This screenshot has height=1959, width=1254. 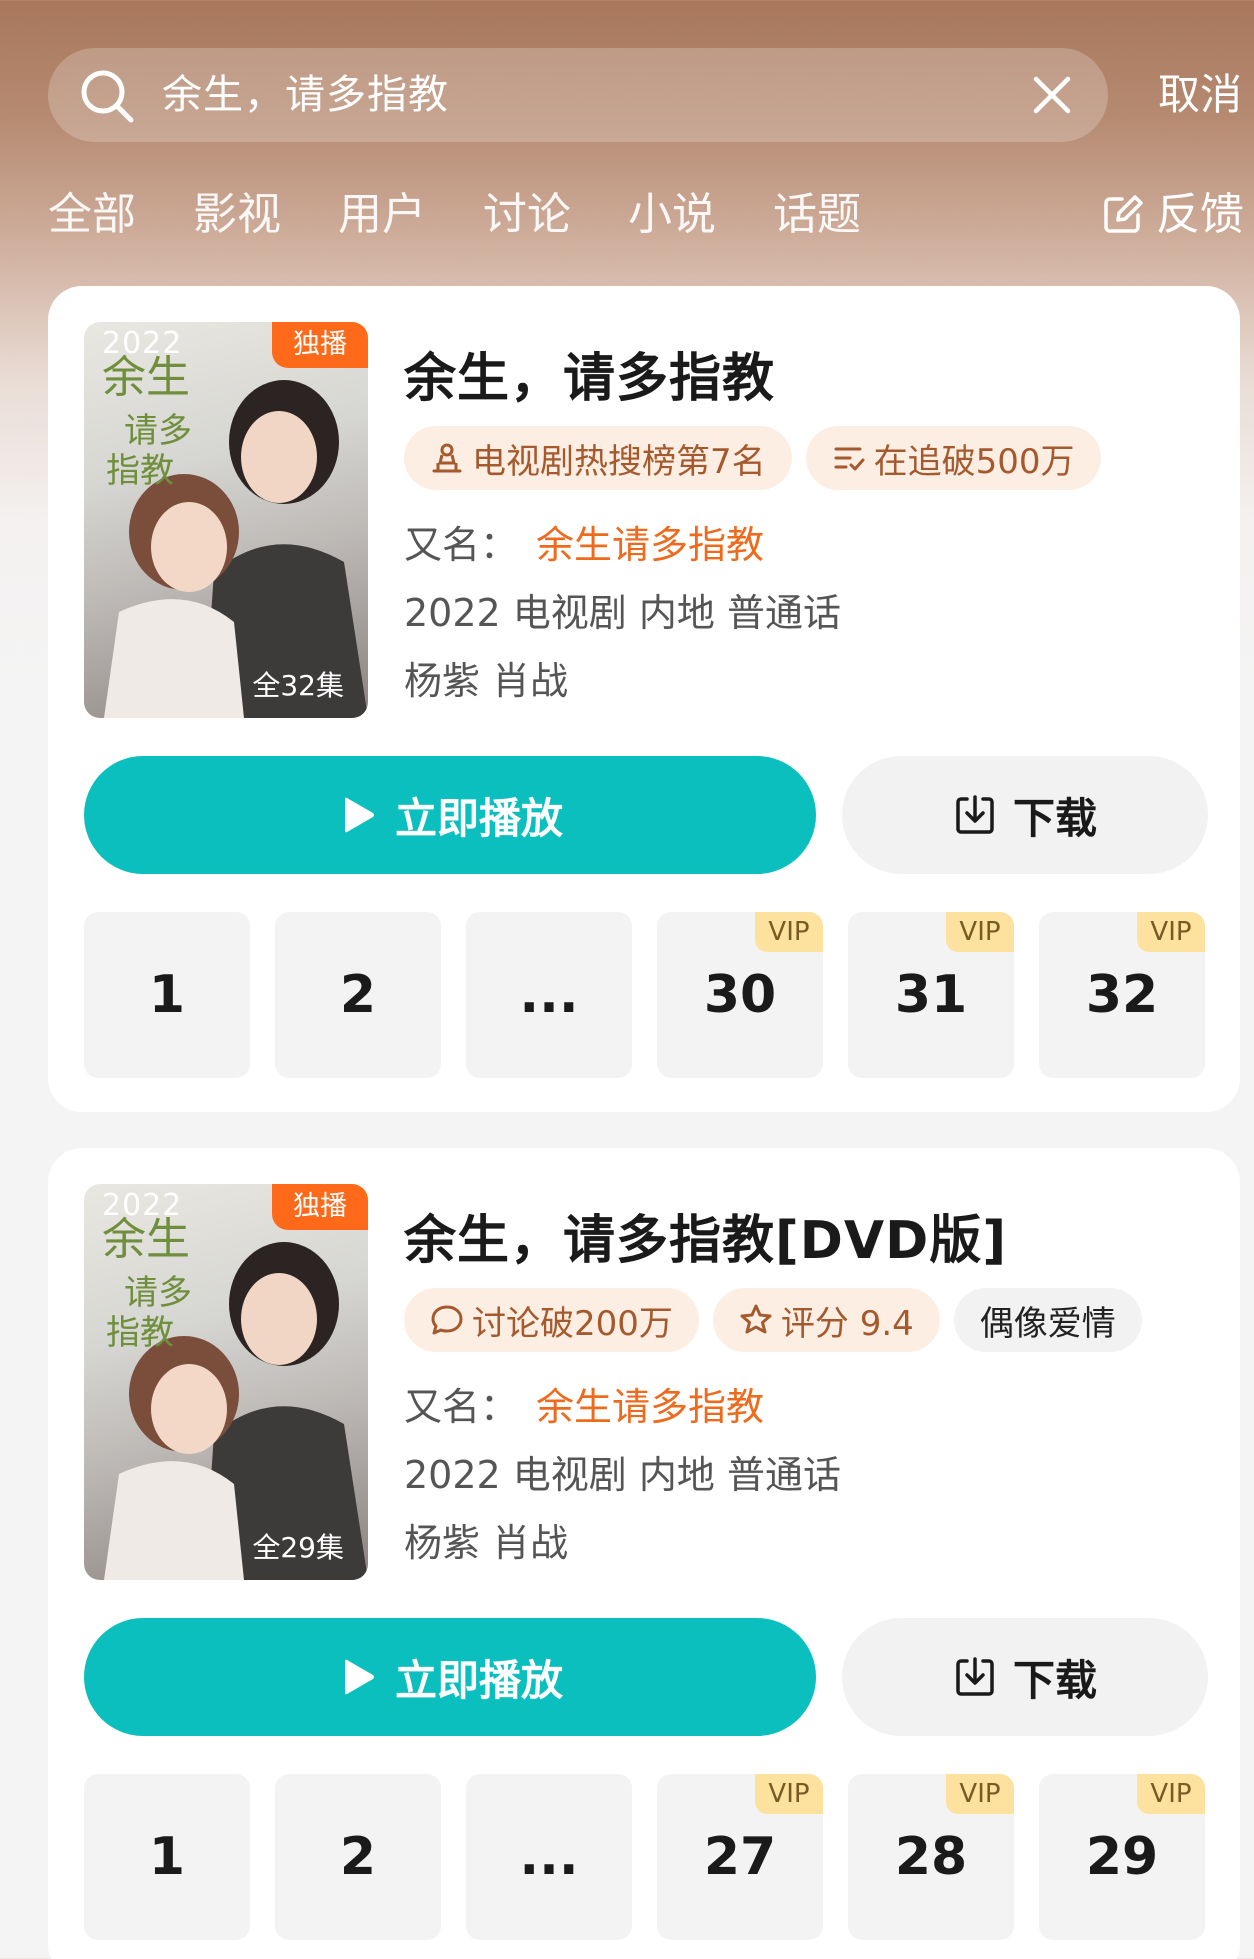 I want to click on episode-number: 31, so click(x=931, y=995).